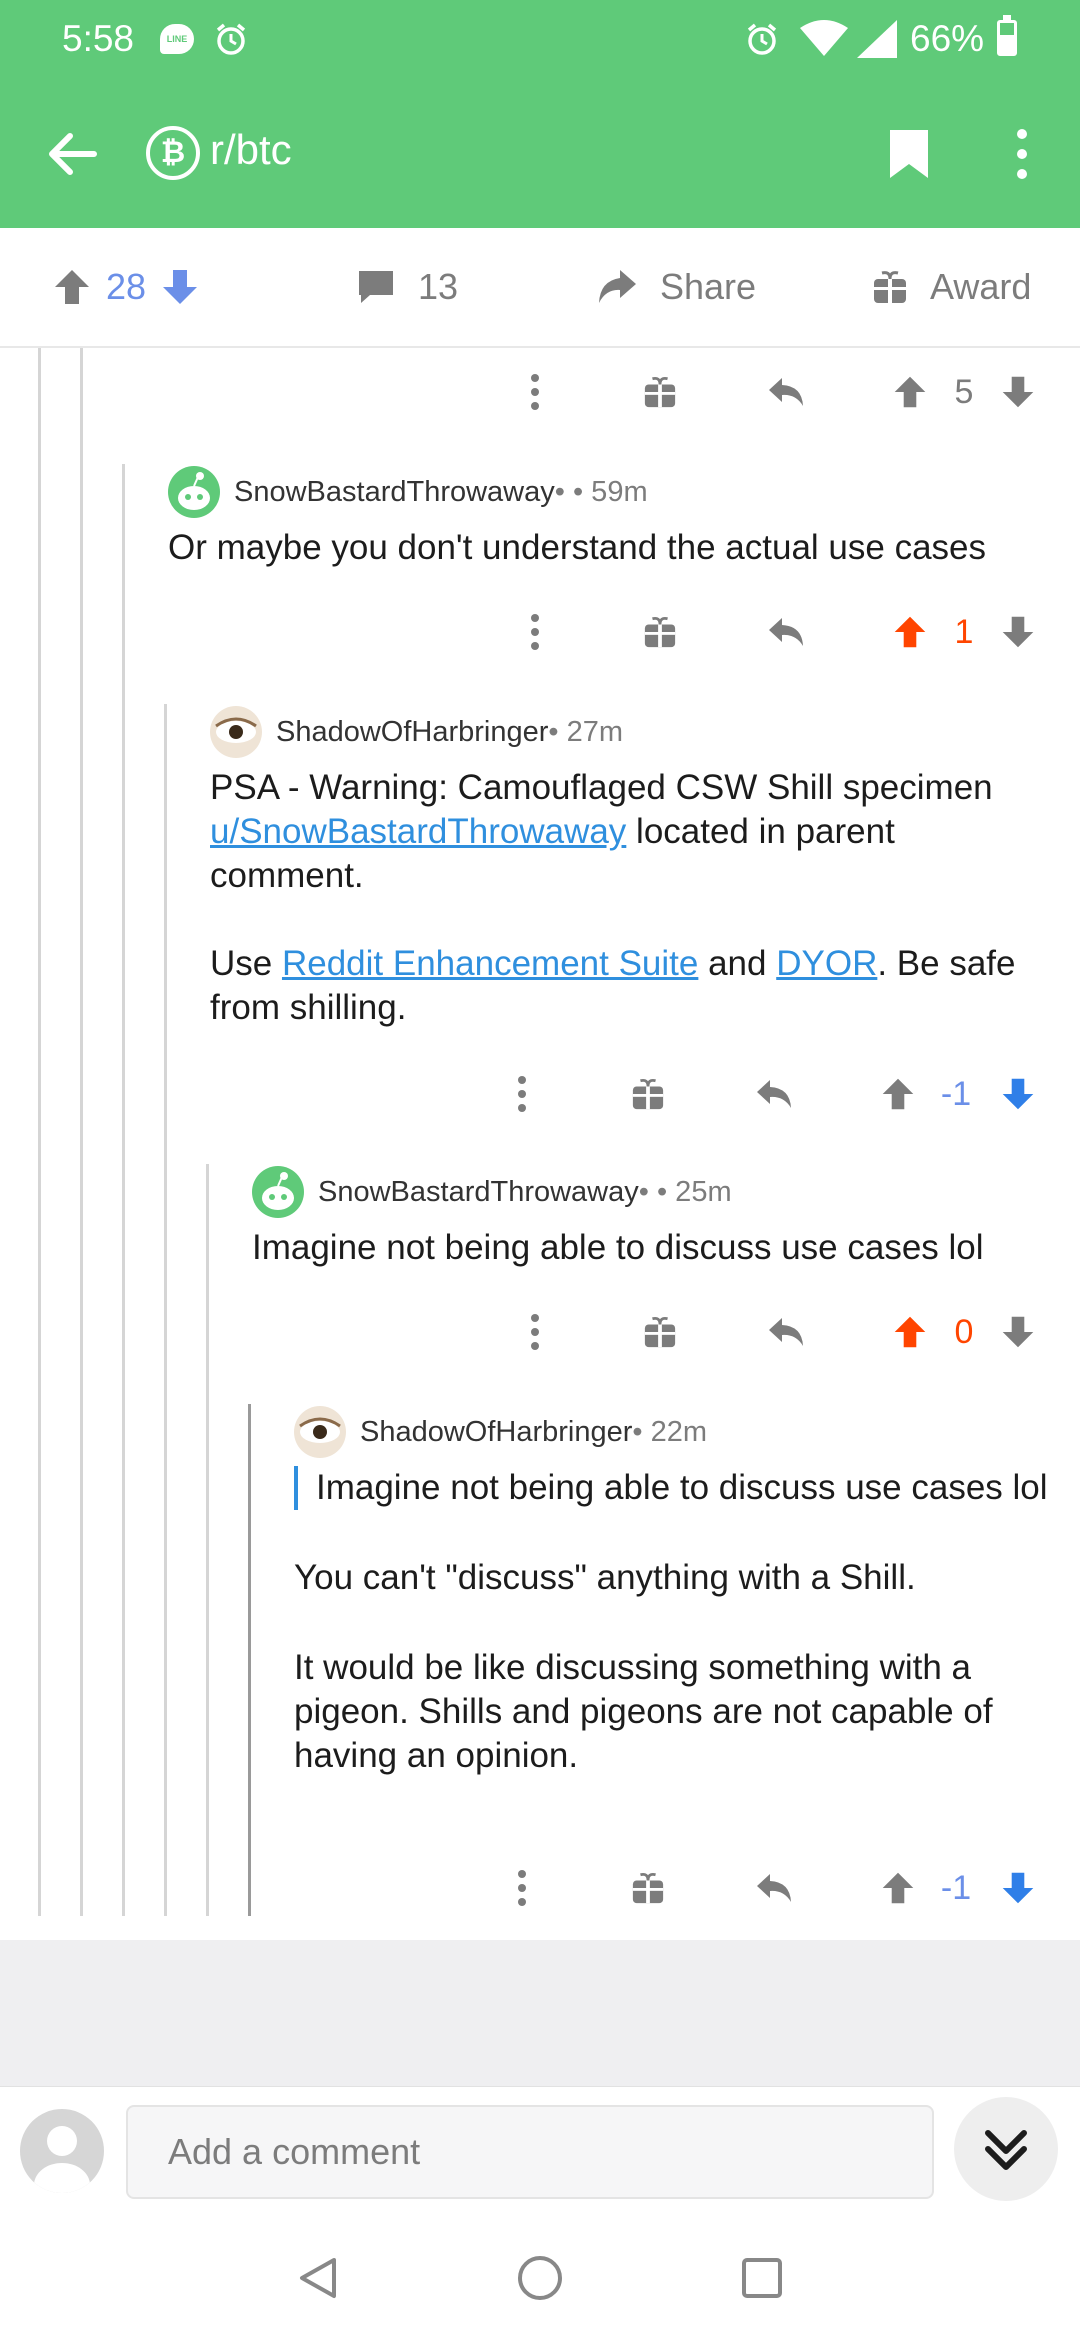 The width and height of the screenshot is (1080, 2340). I want to click on user-avatar, so click(62, 2151).